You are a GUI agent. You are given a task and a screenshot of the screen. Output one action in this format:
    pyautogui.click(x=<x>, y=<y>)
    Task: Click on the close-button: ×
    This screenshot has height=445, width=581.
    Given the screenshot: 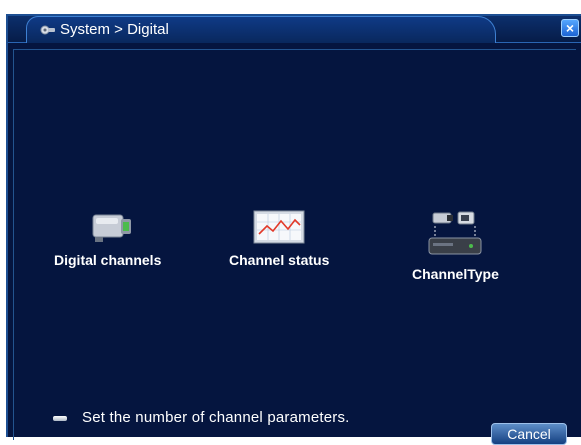 What is the action you would take?
    pyautogui.click(x=570, y=28)
    